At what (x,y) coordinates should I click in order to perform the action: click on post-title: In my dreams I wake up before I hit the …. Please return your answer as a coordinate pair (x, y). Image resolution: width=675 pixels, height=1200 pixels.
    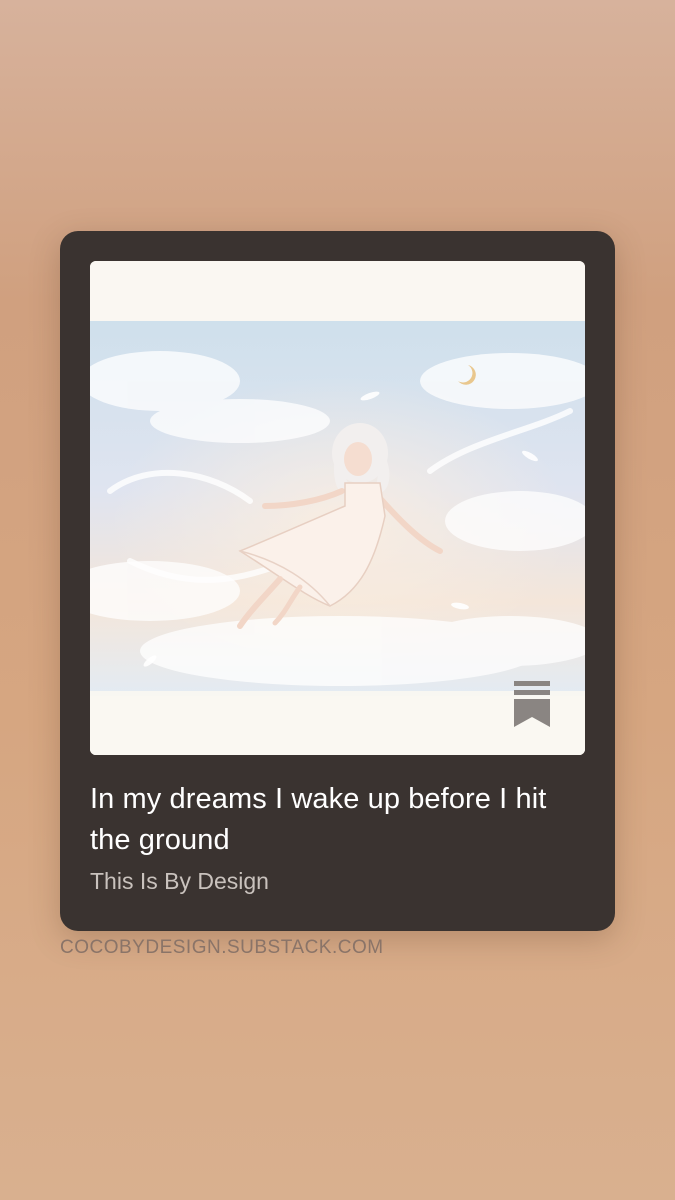
    Looking at the image, I should click on (337, 820).